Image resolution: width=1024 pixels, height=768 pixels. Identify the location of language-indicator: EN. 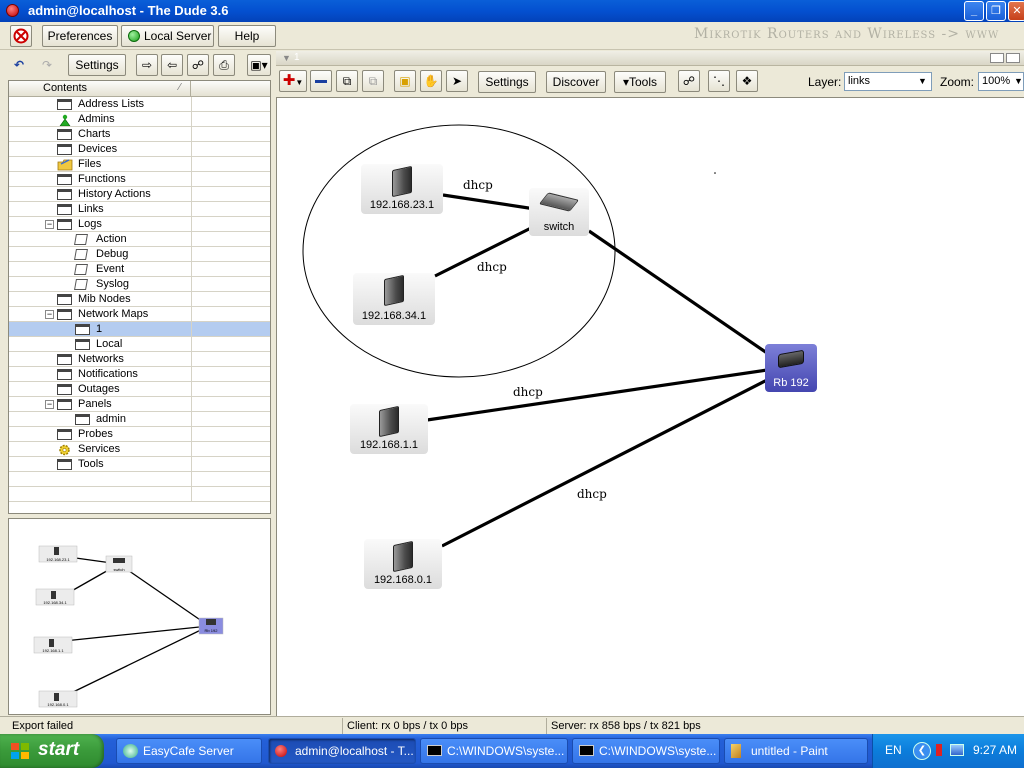
(893, 750).